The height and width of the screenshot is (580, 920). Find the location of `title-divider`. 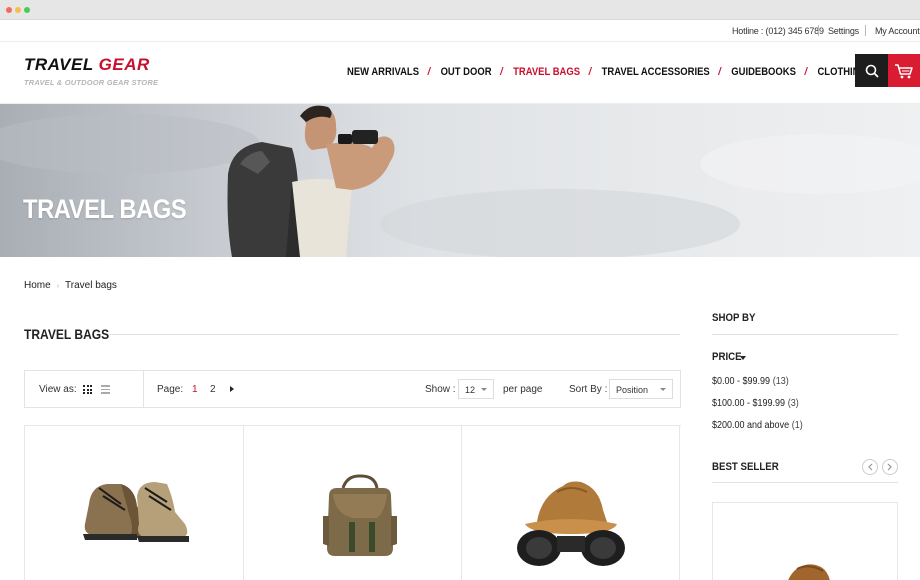

title-divider is located at coordinates (394, 334).